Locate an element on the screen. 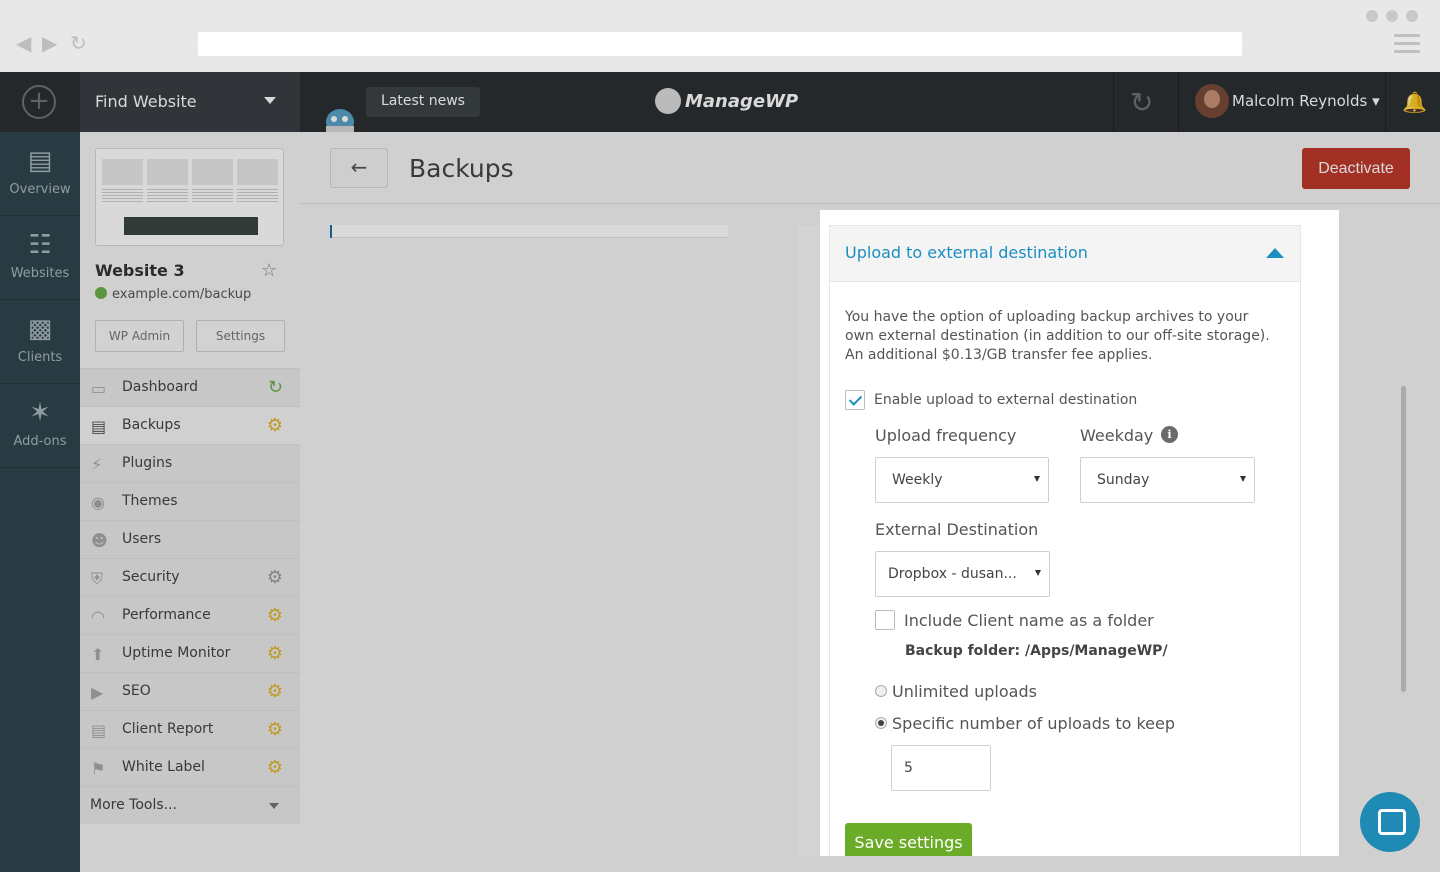 This screenshot has height=872, width=1440. include-client-checkbox is located at coordinates (885, 620).